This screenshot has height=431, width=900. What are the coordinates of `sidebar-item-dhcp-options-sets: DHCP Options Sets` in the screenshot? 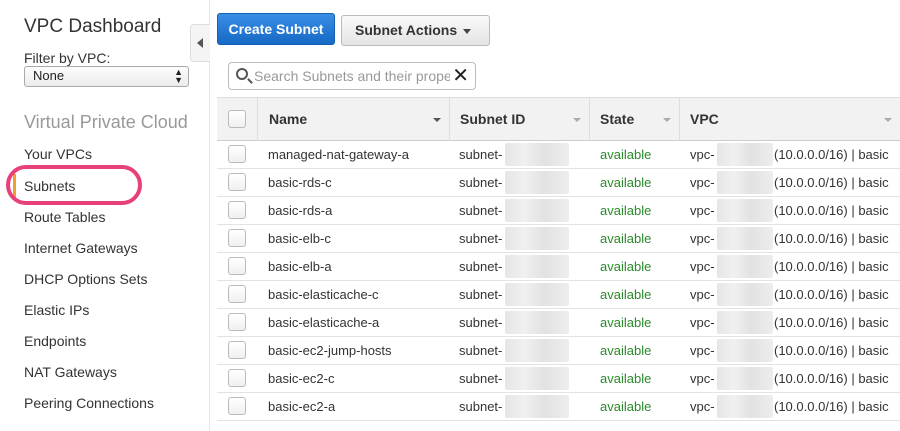 It's located at (85, 279).